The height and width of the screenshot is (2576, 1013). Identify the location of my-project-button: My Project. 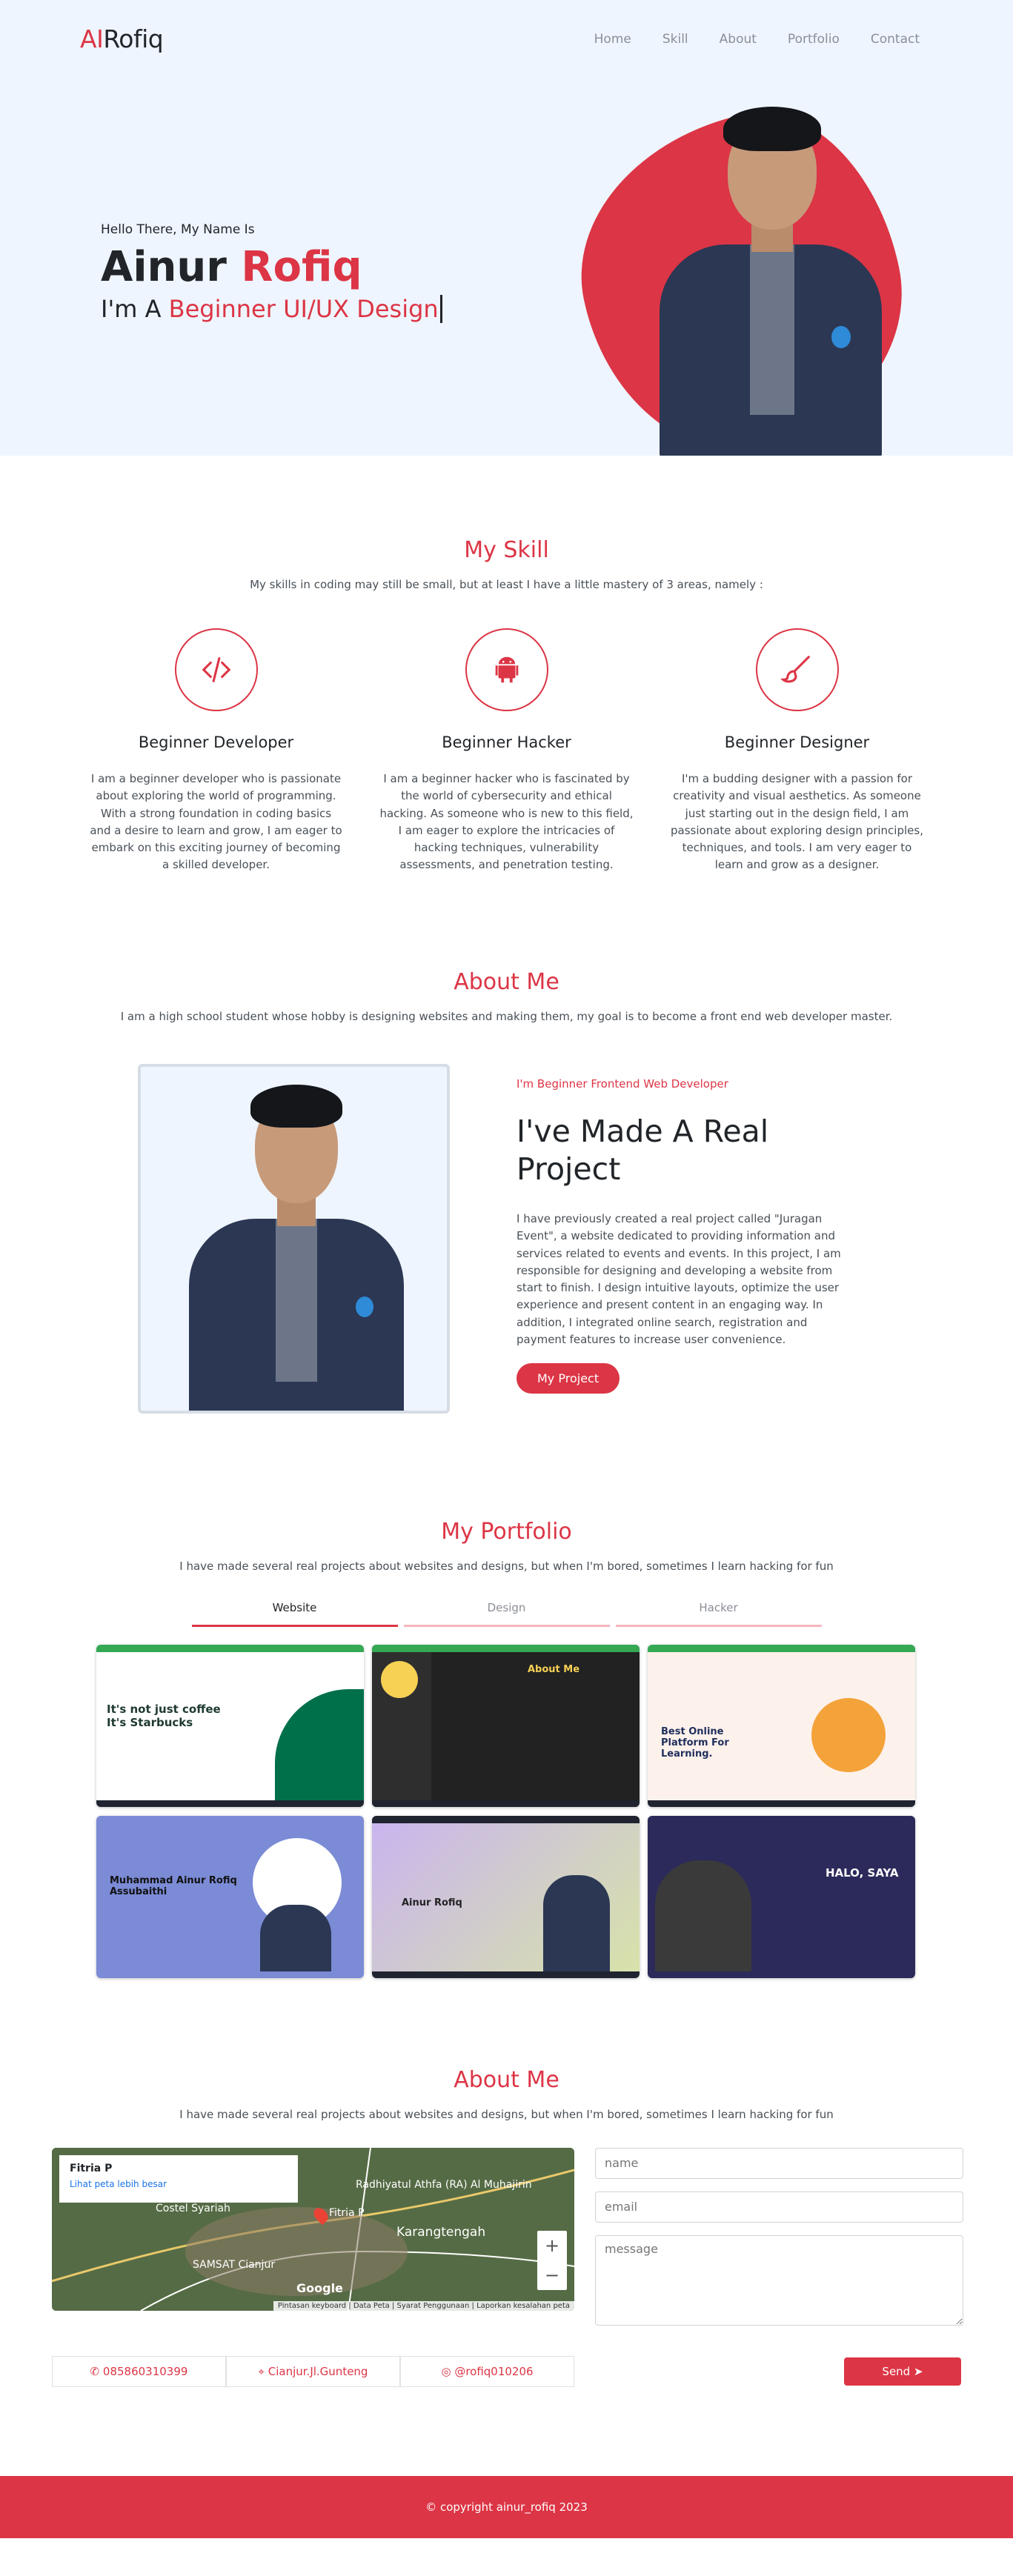
(568, 1378).